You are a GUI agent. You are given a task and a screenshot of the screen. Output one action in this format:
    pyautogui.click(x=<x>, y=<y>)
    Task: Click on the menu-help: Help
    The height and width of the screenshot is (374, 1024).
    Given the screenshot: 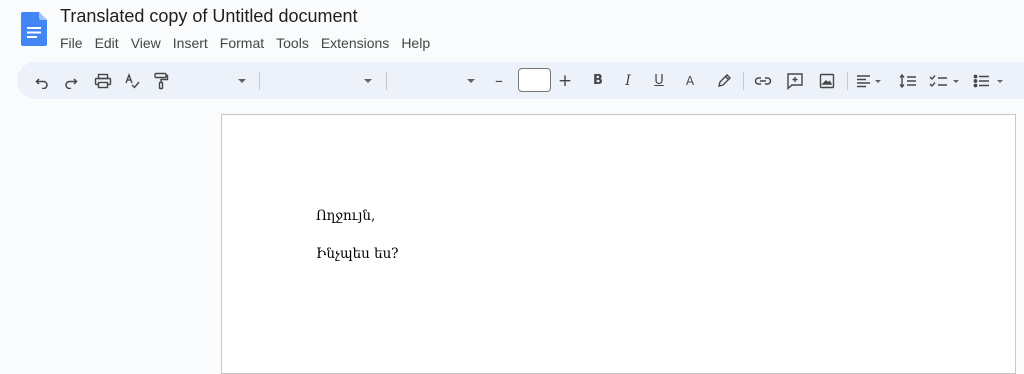 What is the action you would take?
    pyautogui.click(x=415, y=43)
    